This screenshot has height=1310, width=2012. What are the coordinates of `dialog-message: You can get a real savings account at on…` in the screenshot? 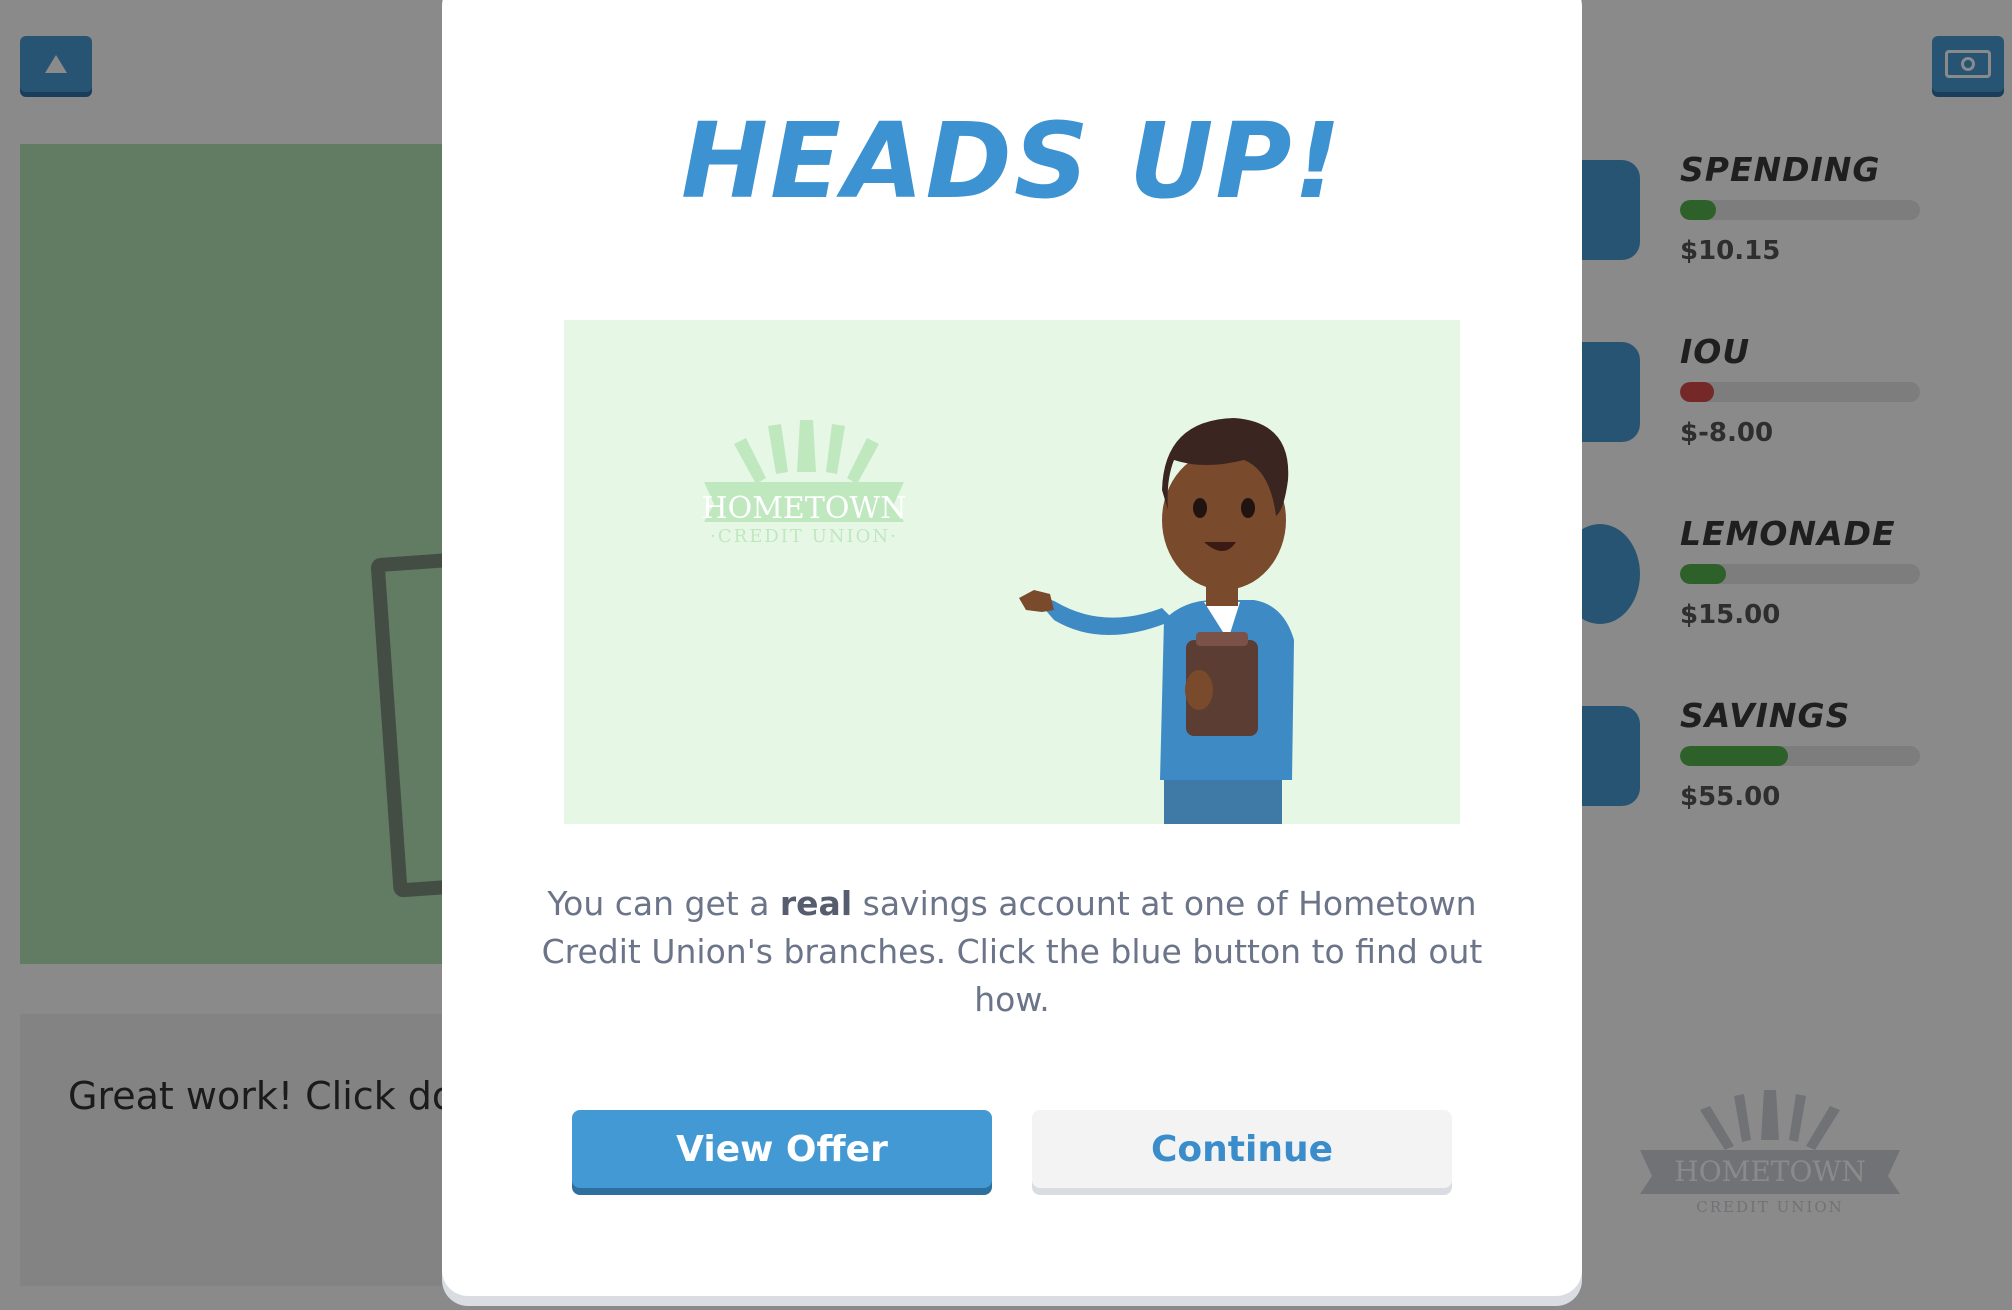 It's located at (1012, 952).